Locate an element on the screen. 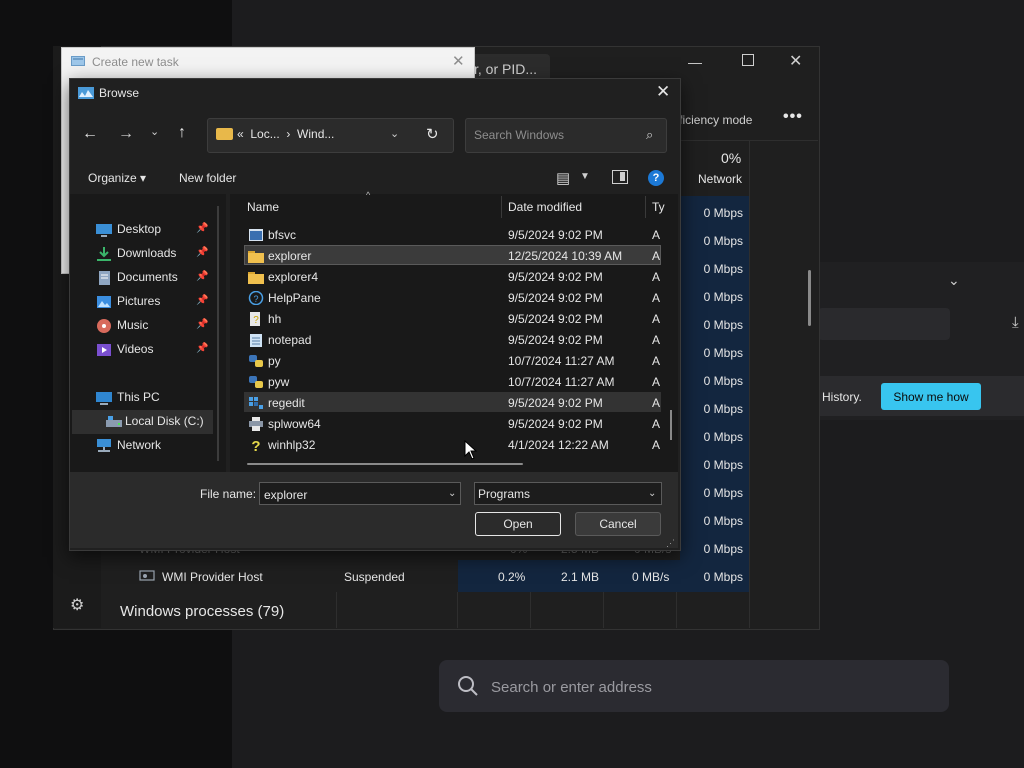 The height and width of the screenshot is (768, 1024). python-icon is located at coordinates (256, 382).